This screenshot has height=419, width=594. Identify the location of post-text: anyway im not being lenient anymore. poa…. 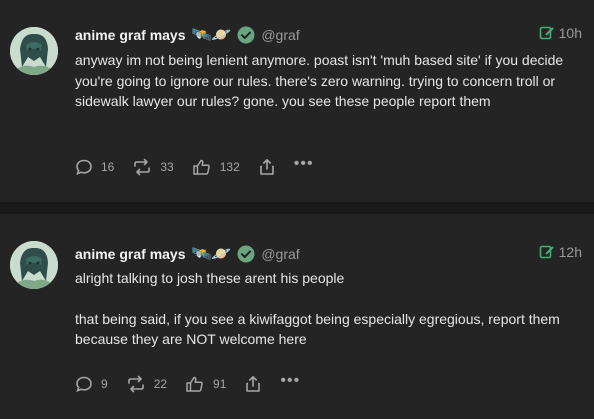
(319, 80).